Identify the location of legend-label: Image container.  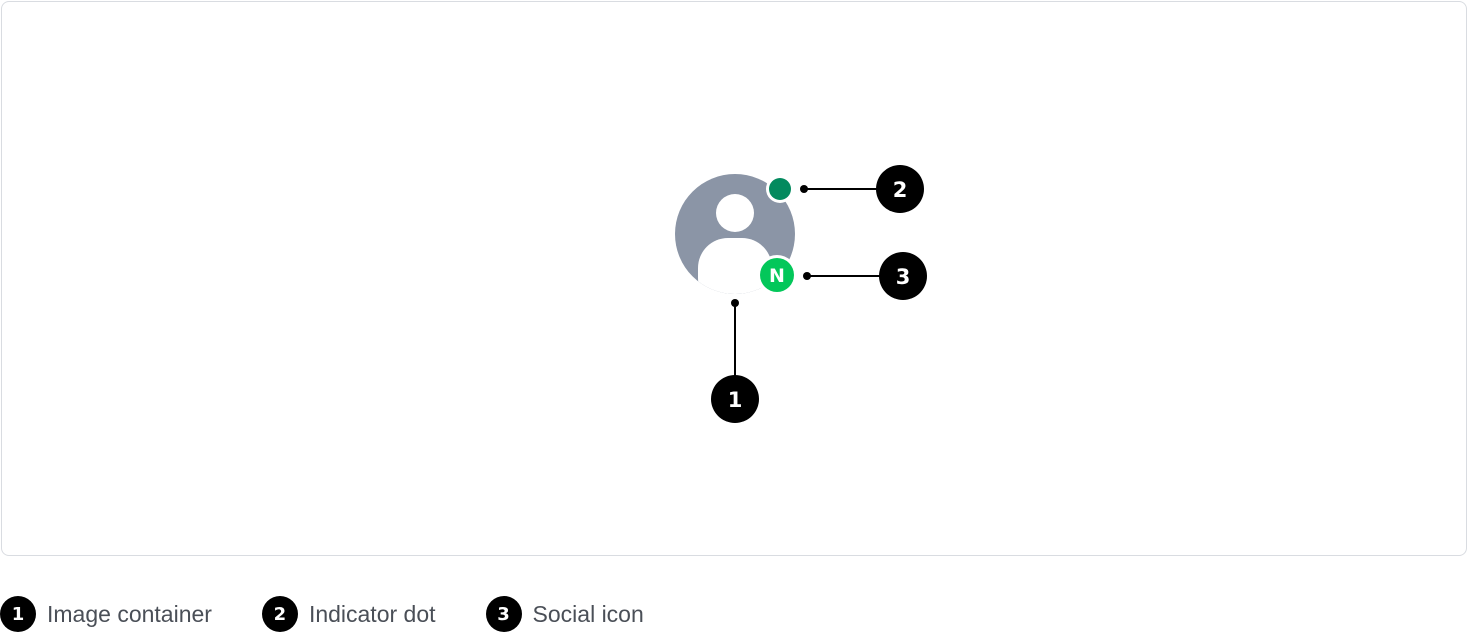
(129, 613).